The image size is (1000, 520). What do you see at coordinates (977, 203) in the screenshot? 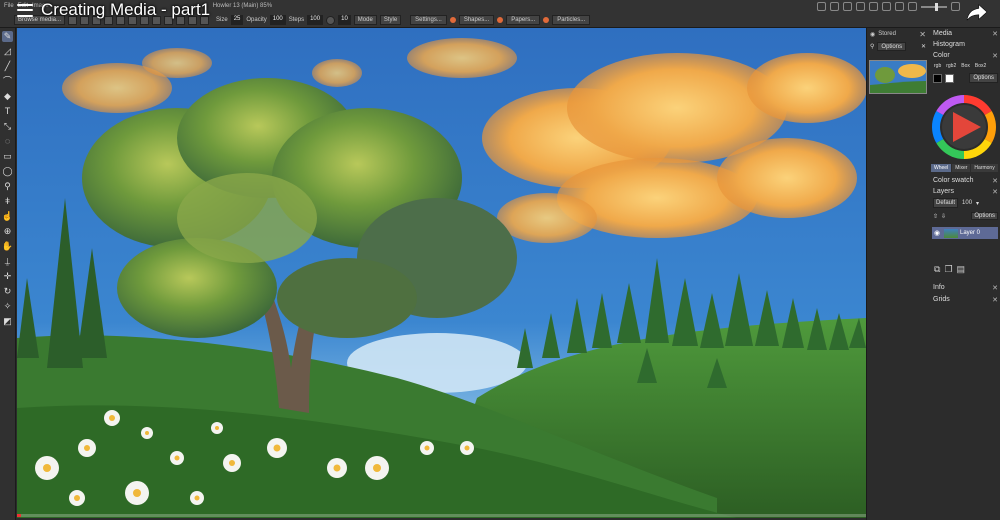
I see `chevron-down-icon: ▾` at bounding box center [977, 203].